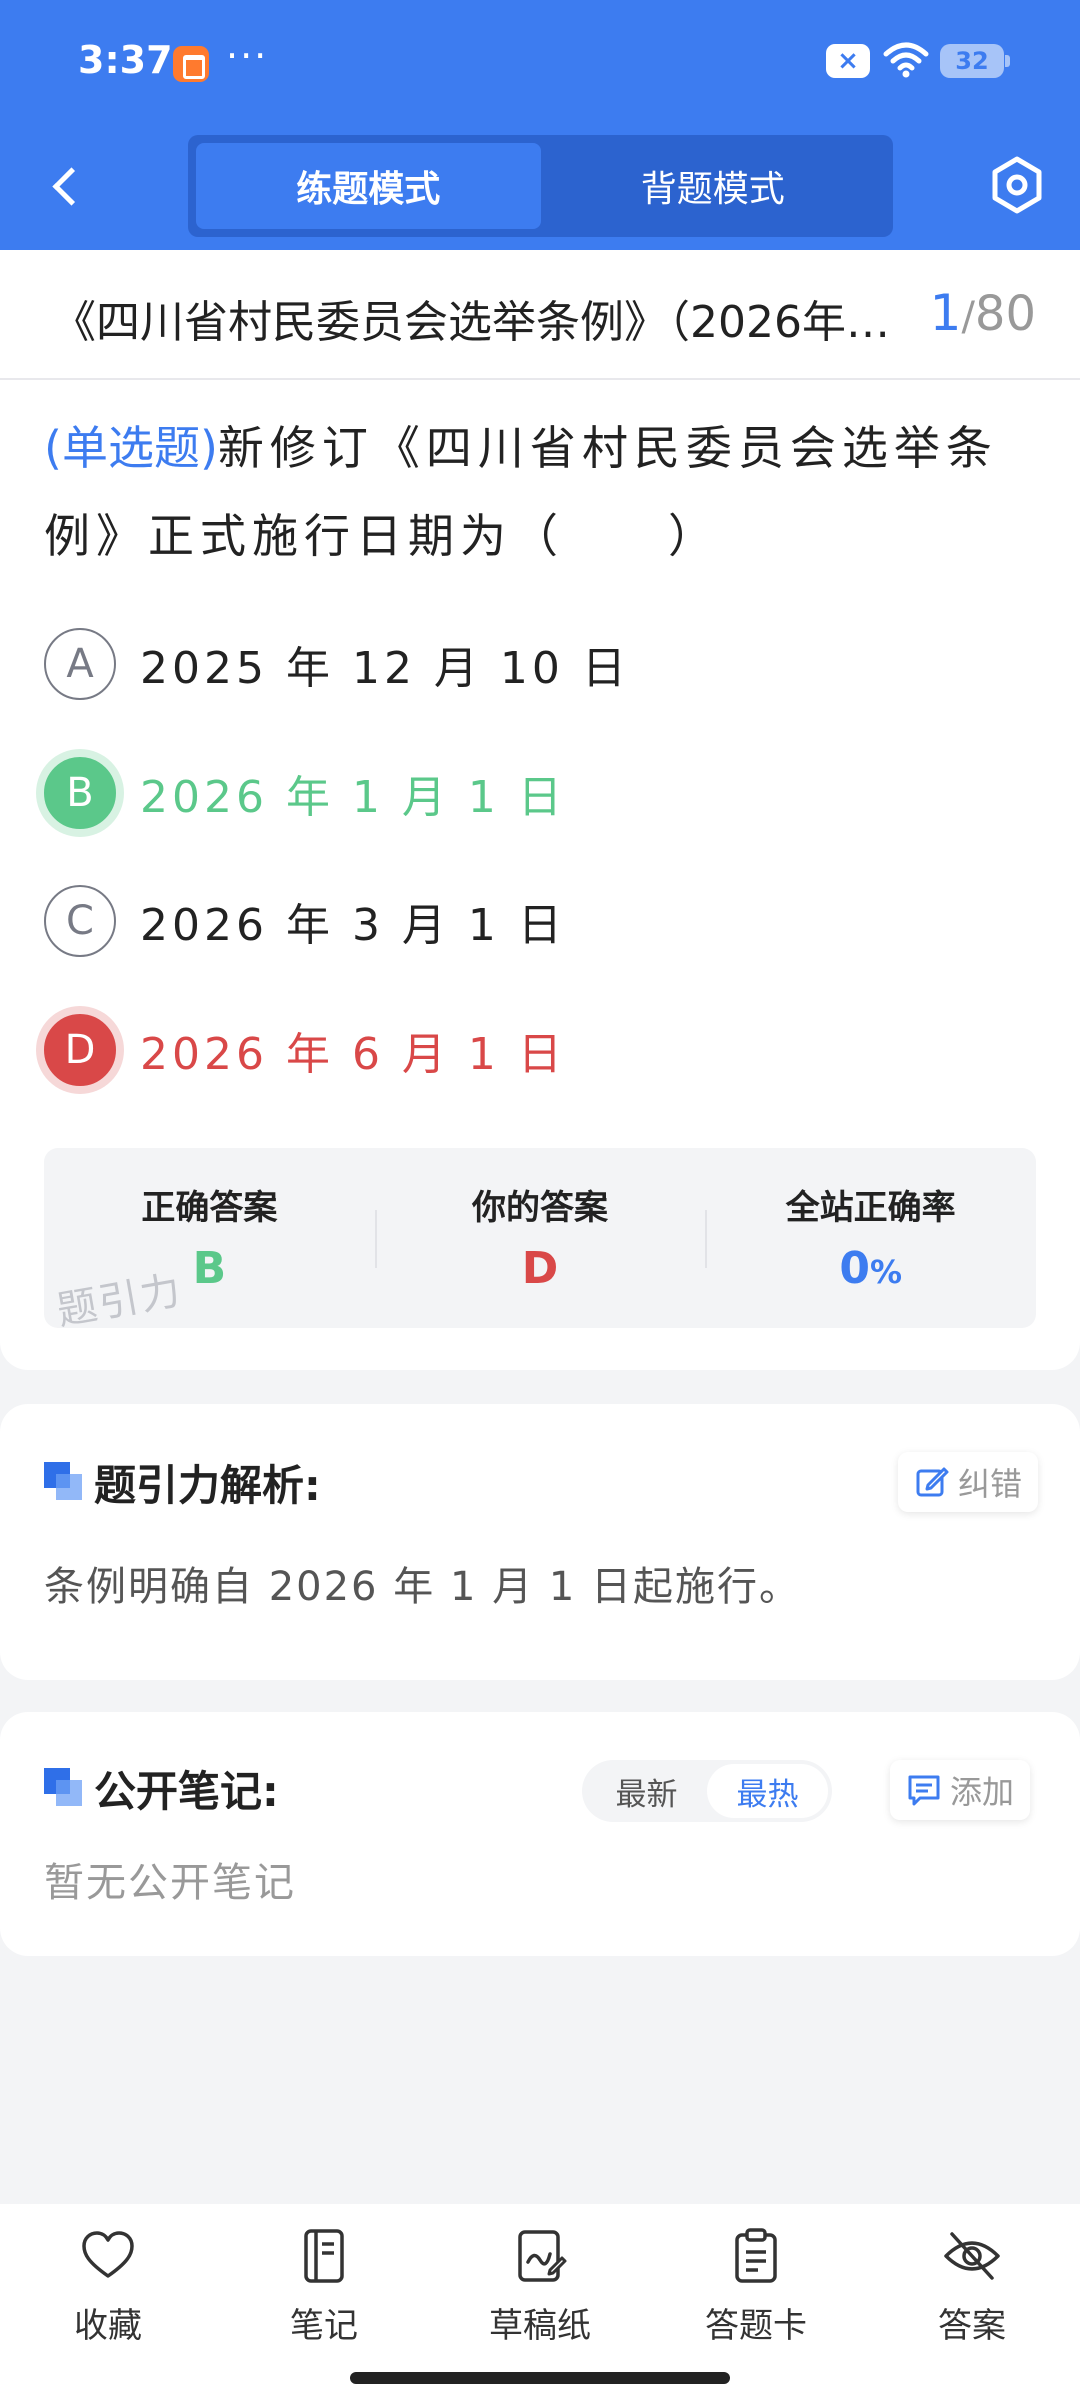  What do you see at coordinates (80, 793) in the screenshot?
I see `option-letter: B` at bounding box center [80, 793].